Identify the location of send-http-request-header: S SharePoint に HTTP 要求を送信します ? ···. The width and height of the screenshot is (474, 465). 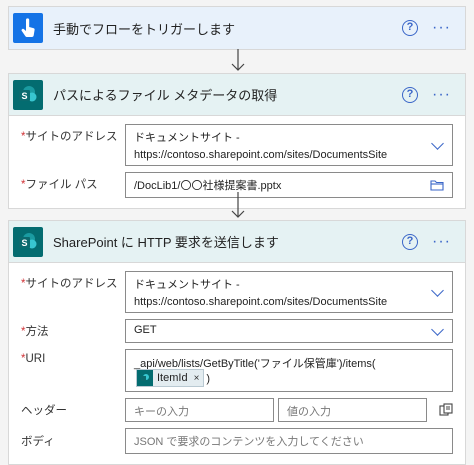
(237, 242).